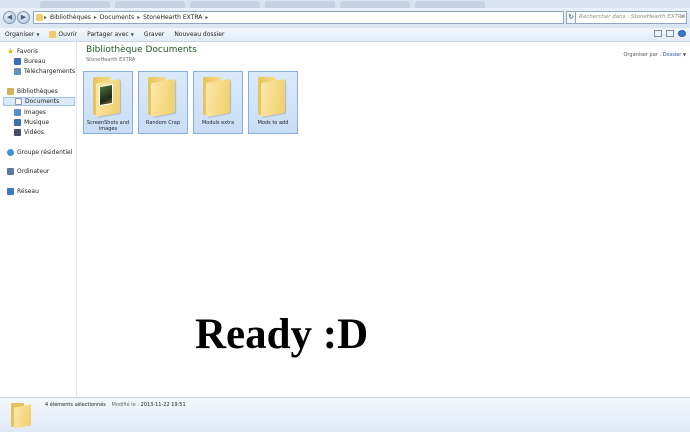 Image resolution: width=690 pixels, height=432 pixels. What do you see at coordinates (18, 101) in the screenshot?
I see `documents-icon` at bounding box center [18, 101].